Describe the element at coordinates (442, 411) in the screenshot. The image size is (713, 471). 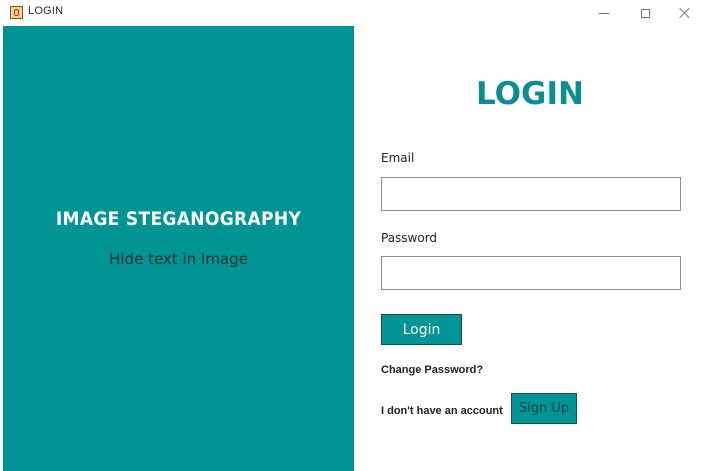
I see `no-account-text: I don't have an account` at that location.